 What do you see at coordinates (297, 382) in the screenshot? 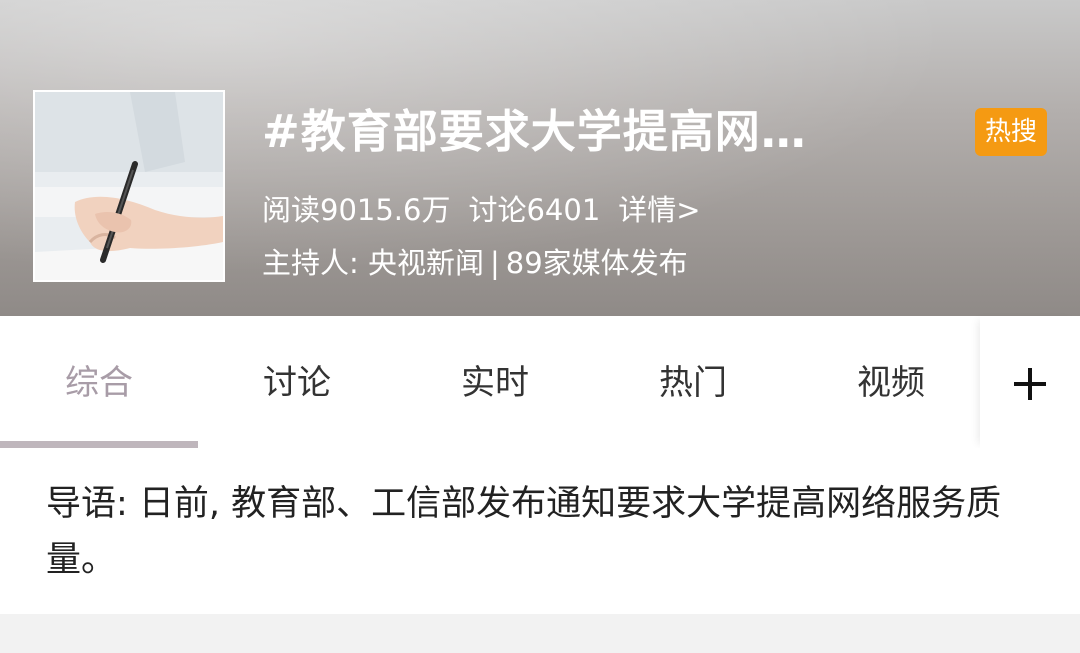
I see `tab-discussion: 讨论` at bounding box center [297, 382].